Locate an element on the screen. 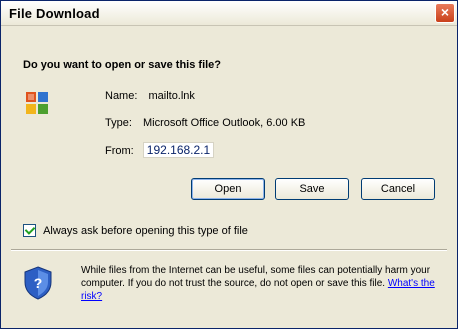  shield-icon: ? is located at coordinates (38, 283).